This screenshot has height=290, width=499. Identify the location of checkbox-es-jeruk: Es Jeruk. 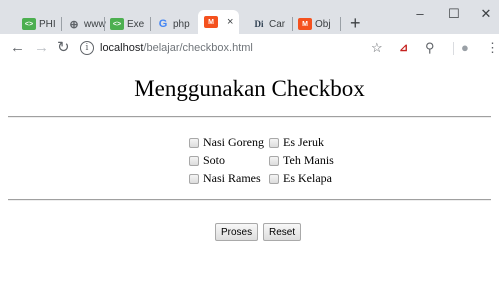
(296, 142).